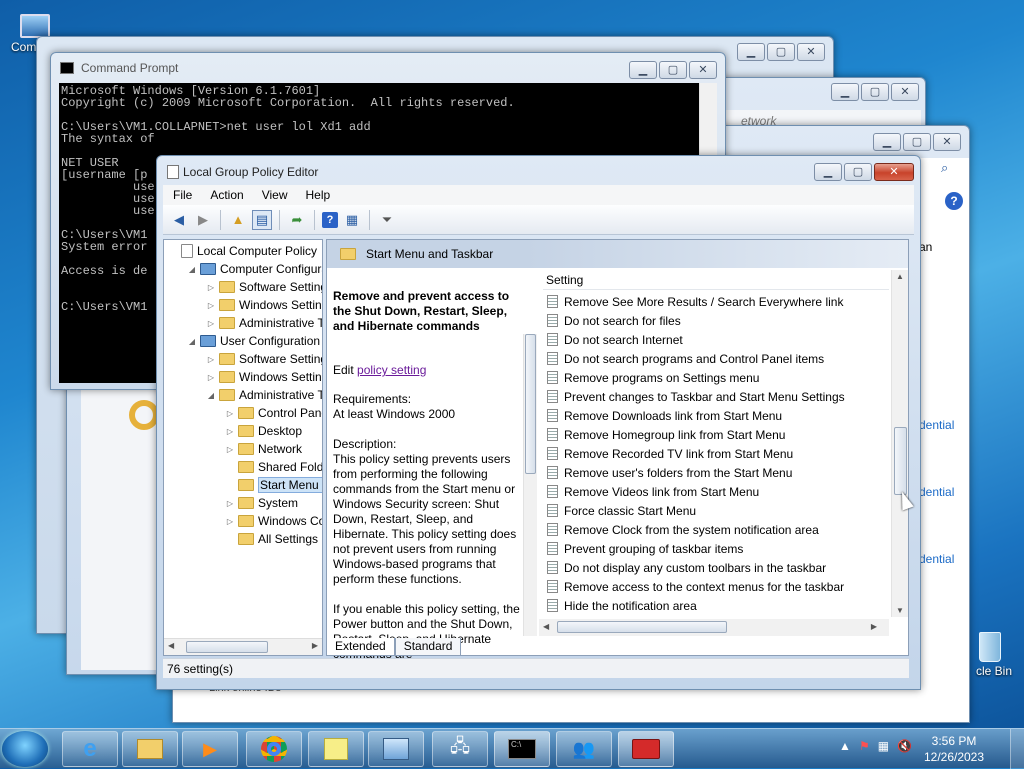 The image size is (1024, 769). Describe the element at coordinates (264, 395) in the screenshot. I see `tree-node: ◢ Administrative Te` at that location.